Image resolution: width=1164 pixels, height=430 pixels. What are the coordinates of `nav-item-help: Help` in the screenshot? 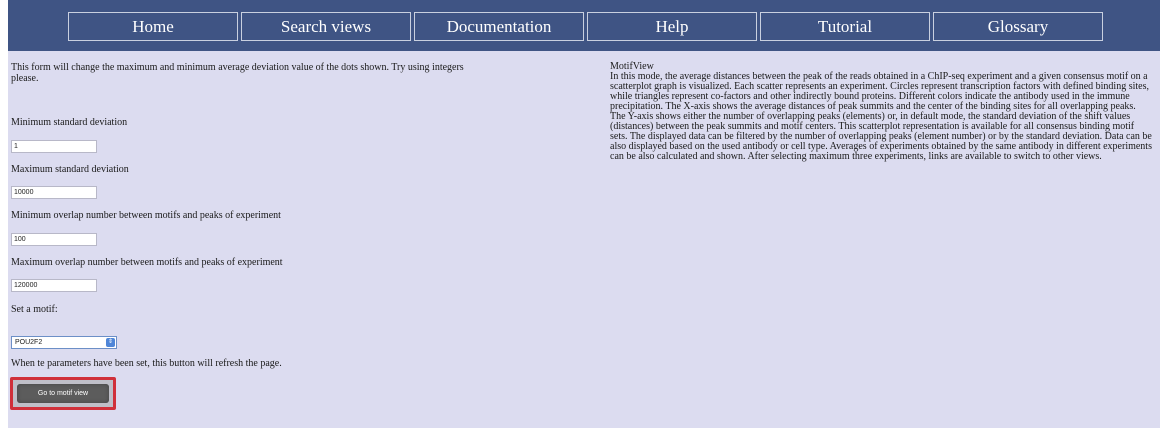 It's located at (672, 26).